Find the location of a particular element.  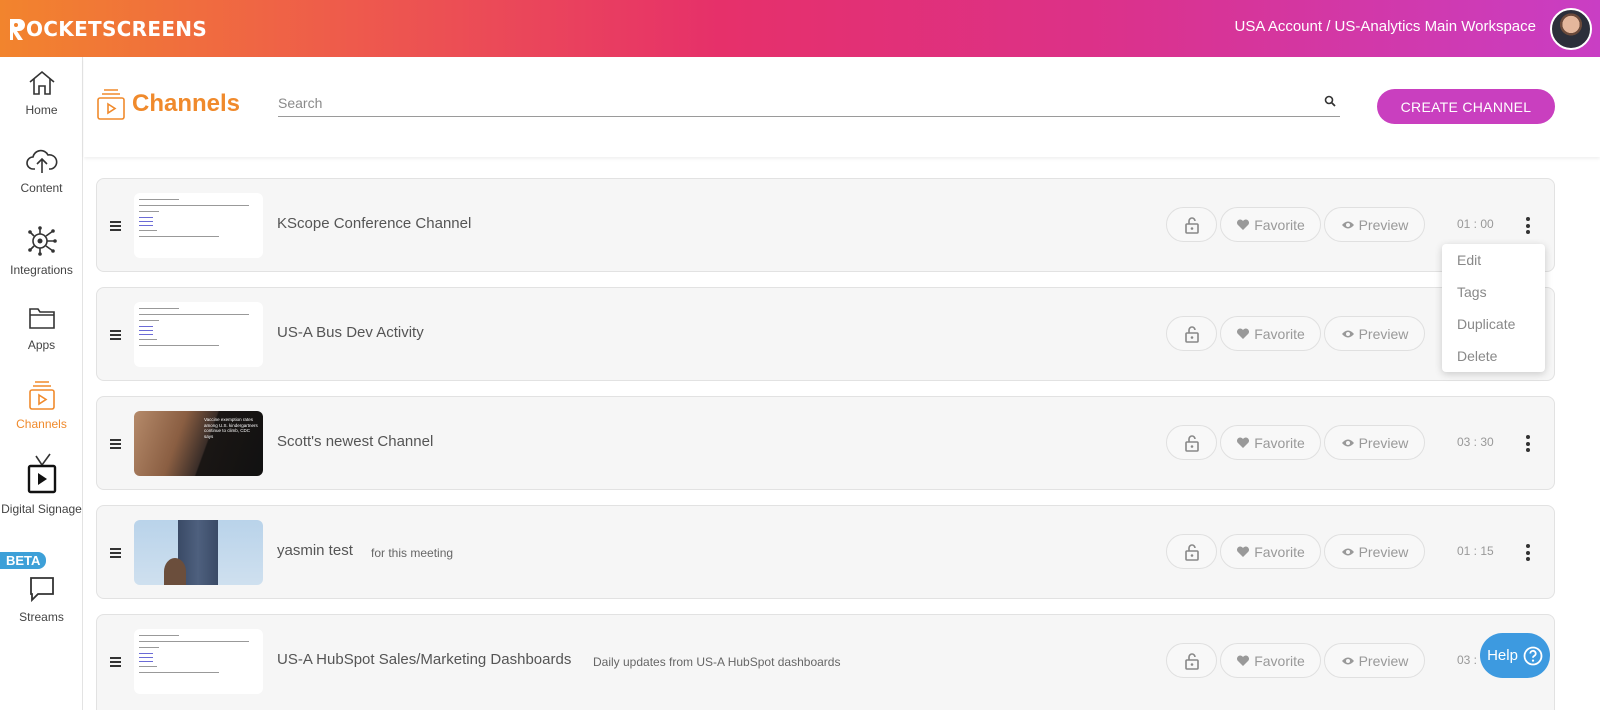

sidebar-item-label: Apps is located at coordinates (41, 345).